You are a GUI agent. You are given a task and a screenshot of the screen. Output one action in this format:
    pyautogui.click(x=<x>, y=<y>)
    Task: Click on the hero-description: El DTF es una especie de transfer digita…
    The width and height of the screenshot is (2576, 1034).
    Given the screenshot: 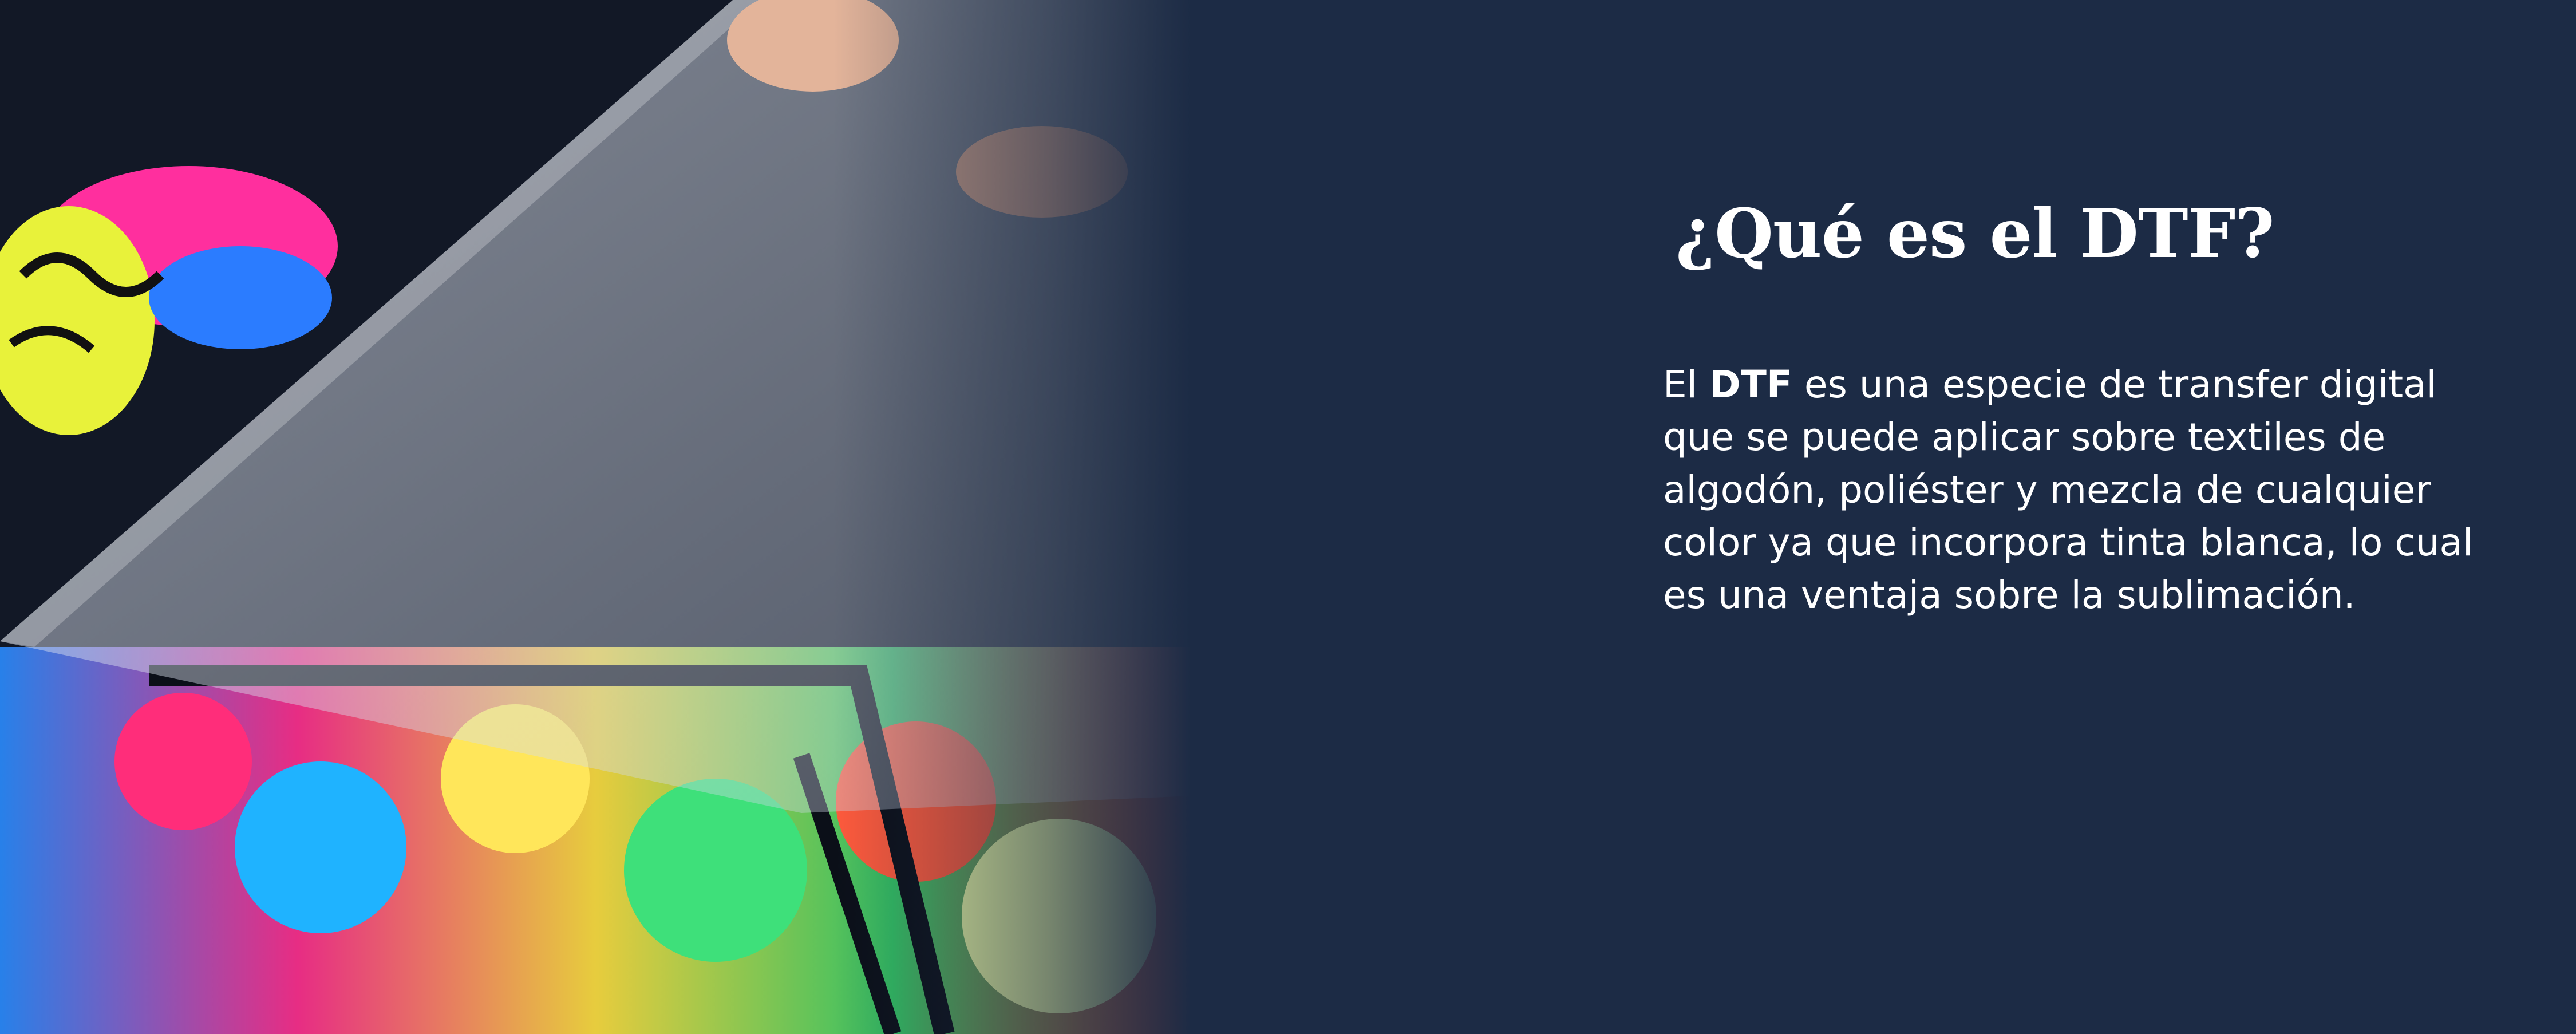 What is the action you would take?
    pyautogui.click(x=2069, y=490)
    